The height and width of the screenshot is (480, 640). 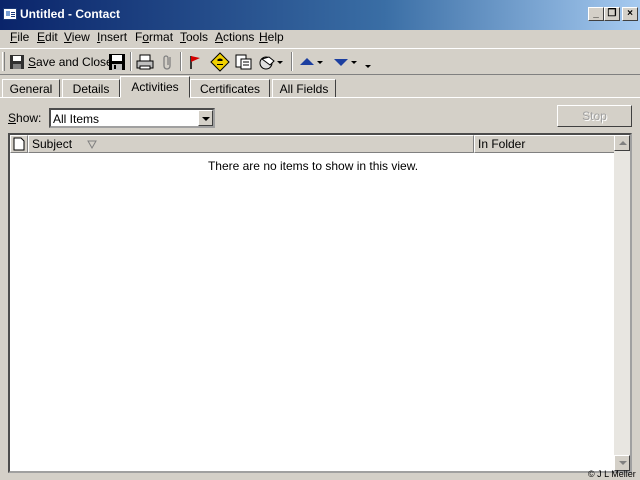 What do you see at coordinates (194, 39) in the screenshot?
I see `menu-tools: Tools` at bounding box center [194, 39].